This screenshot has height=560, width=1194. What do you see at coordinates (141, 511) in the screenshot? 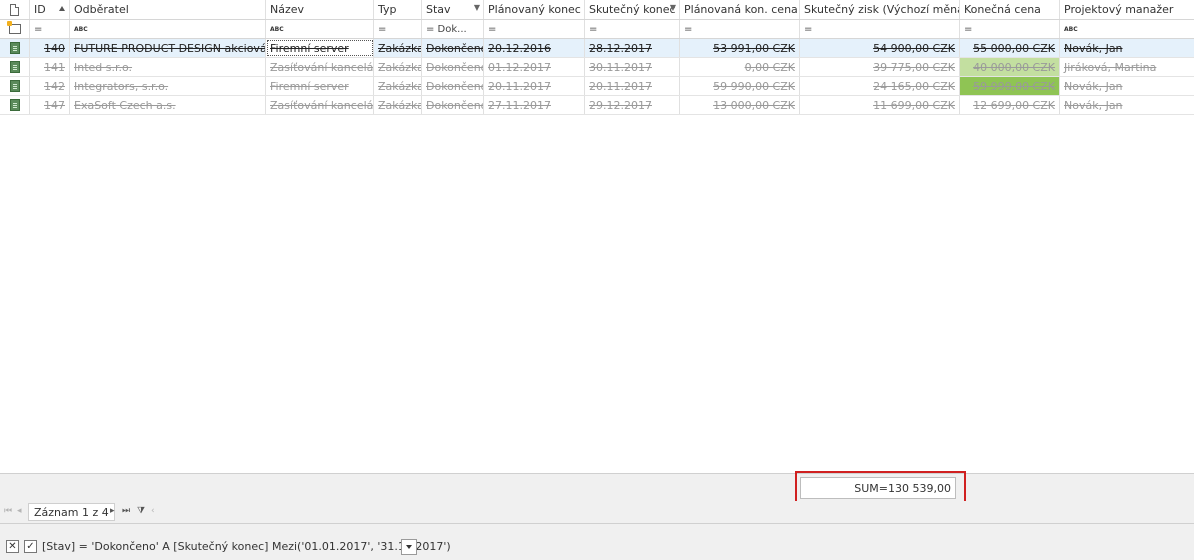
I see `filter-records-icon: ⧩` at bounding box center [141, 511].